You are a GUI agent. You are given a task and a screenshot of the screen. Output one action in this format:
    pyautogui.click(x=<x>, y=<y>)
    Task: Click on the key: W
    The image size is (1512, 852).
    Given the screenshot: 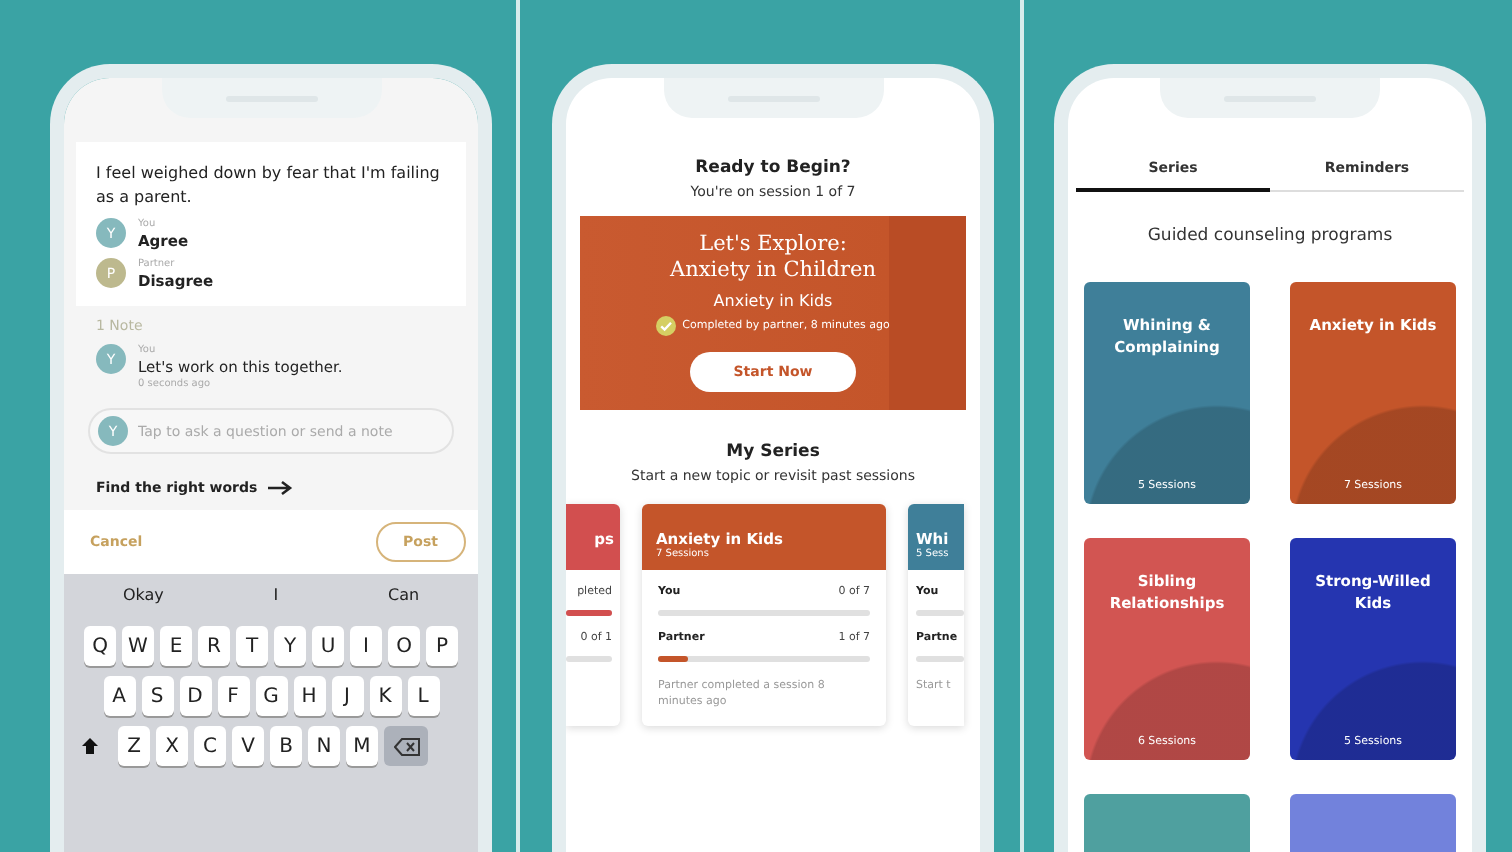 What is the action you would take?
    pyautogui.click(x=138, y=646)
    